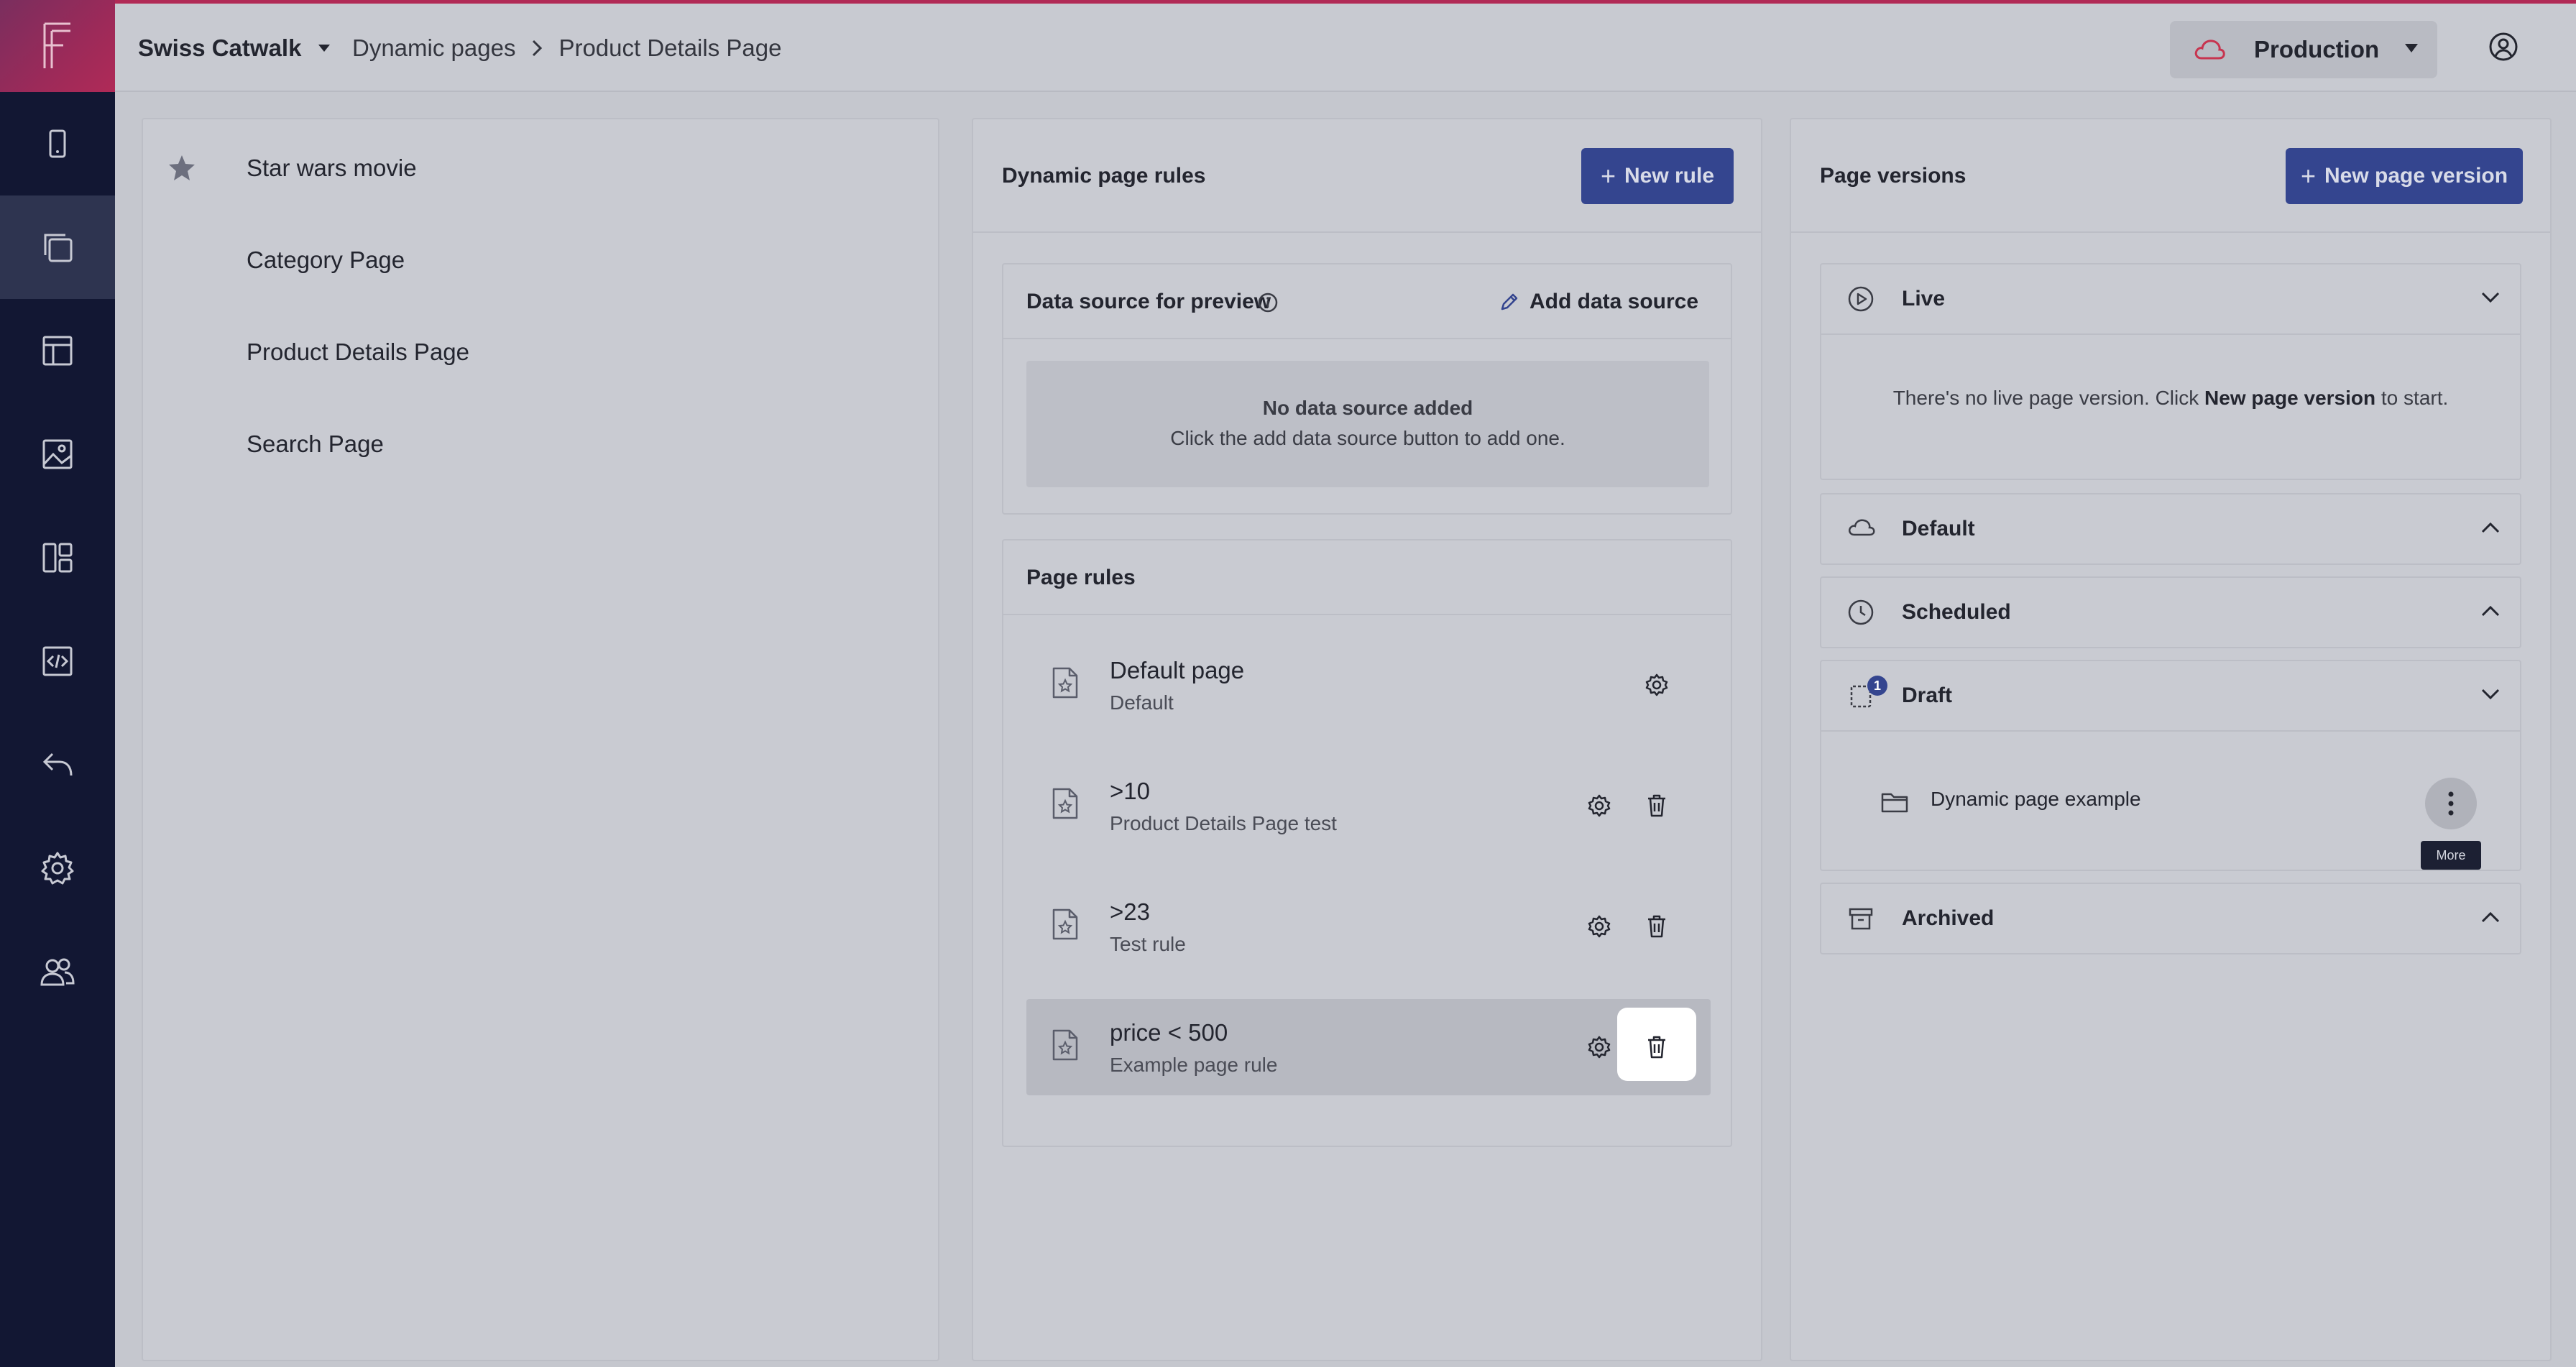 Image resolution: width=2576 pixels, height=1367 pixels. I want to click on page-item-search-page: Search Page, so click(540, 444).